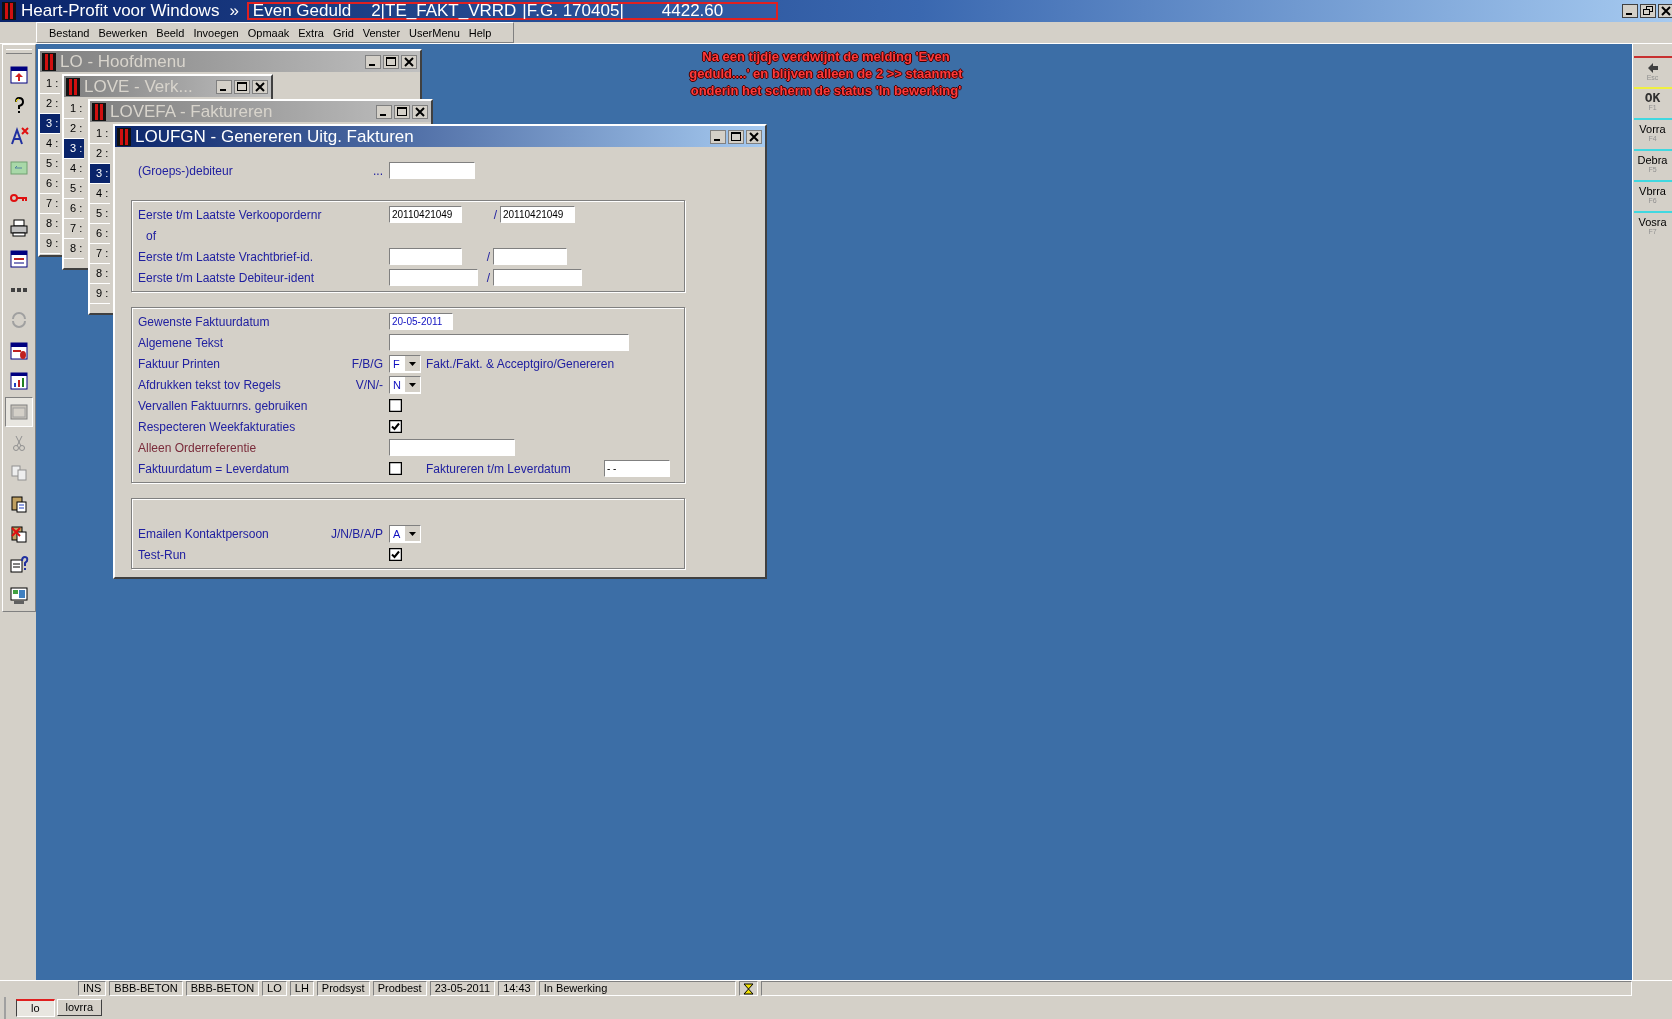 This screenshot has height=1019, width=1672. I want to click on status-field: BBB-BETON, so click(146, 988).